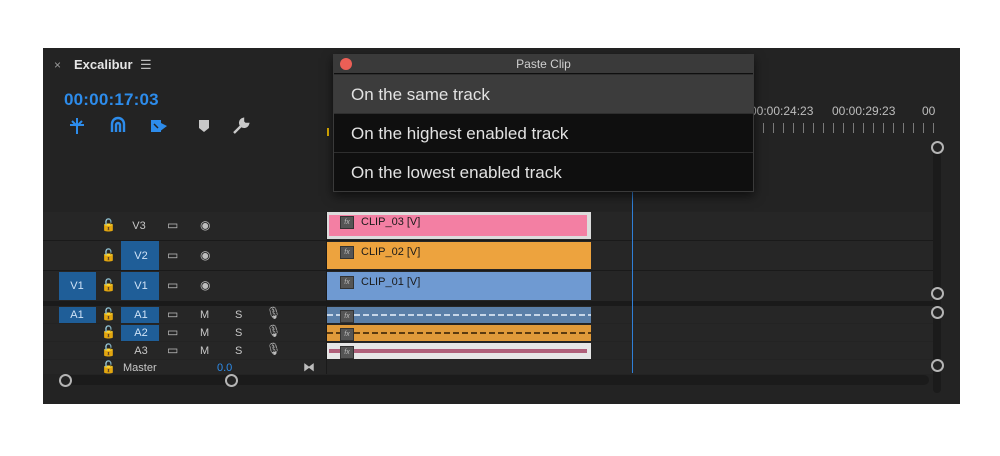 The image size is (1000, 456). What do you see at coordinates (111, 100) in the screenshot?
I see `playhead-timecode: 00:00:17:03` at bounding box center [111, 100].